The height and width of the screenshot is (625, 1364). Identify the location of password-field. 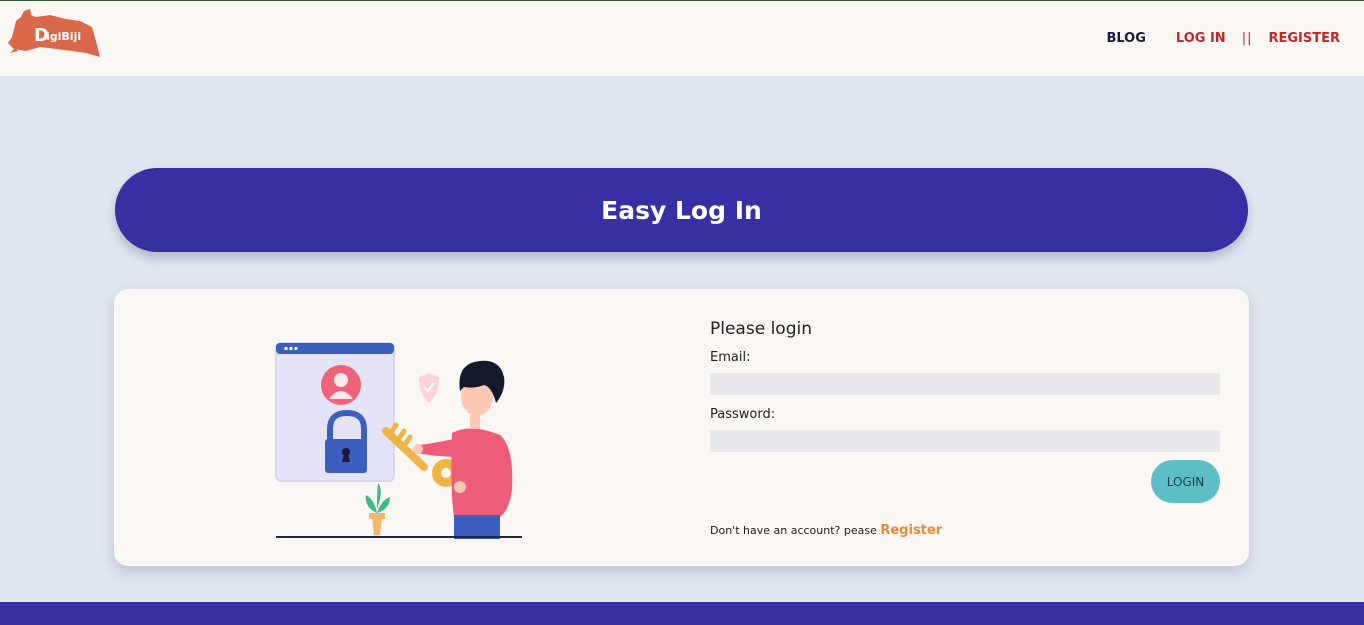
(965, 441).